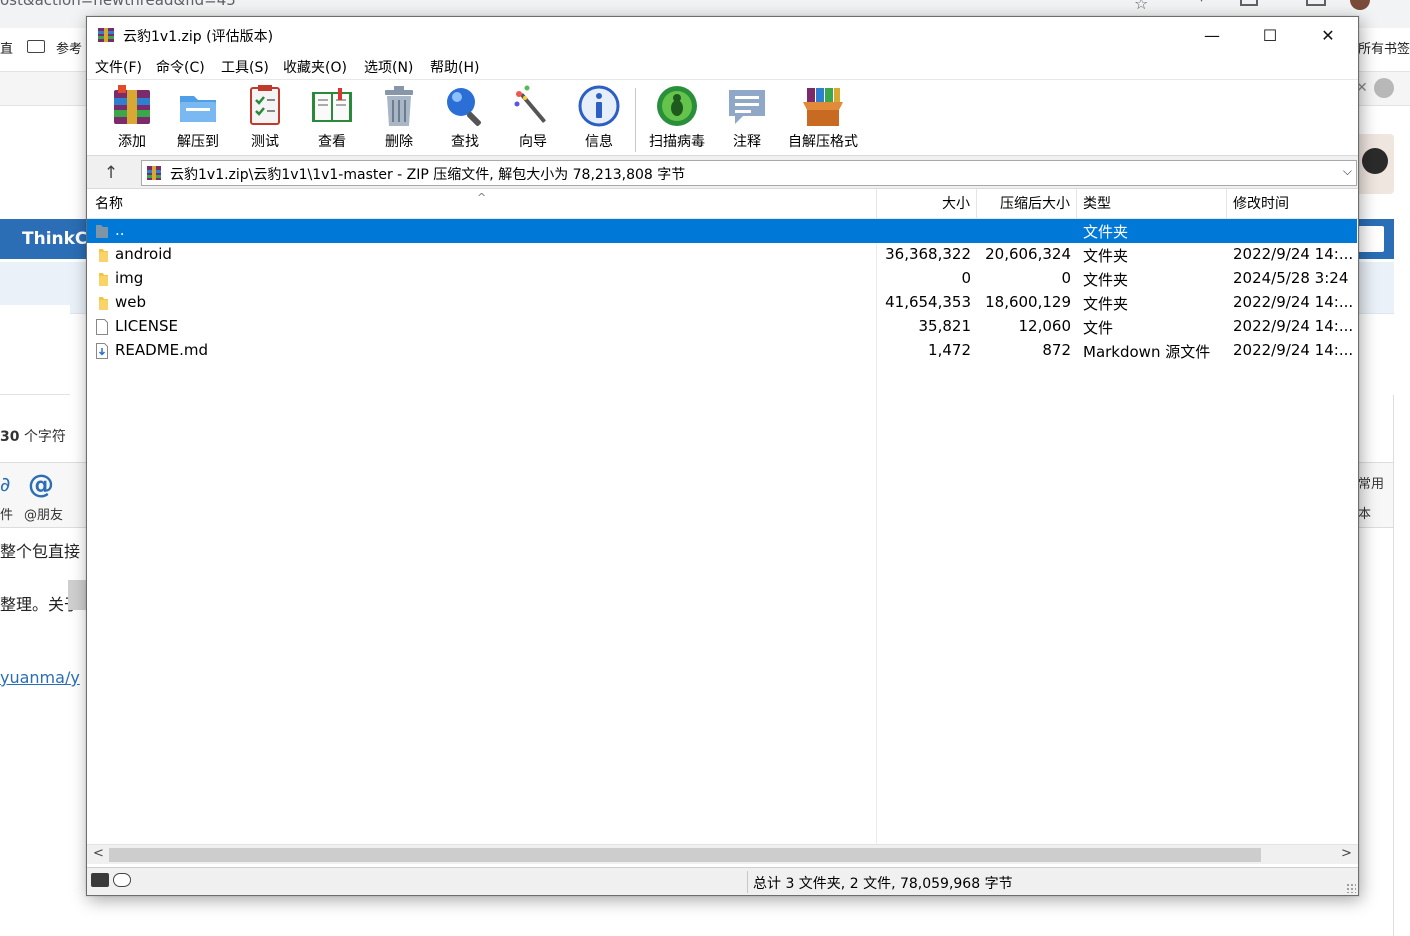 The image size is (1410, 936). Describe the element at coordinates (111, 173) in the screenshot. I see `up-one-level-button: ↑` at that location.